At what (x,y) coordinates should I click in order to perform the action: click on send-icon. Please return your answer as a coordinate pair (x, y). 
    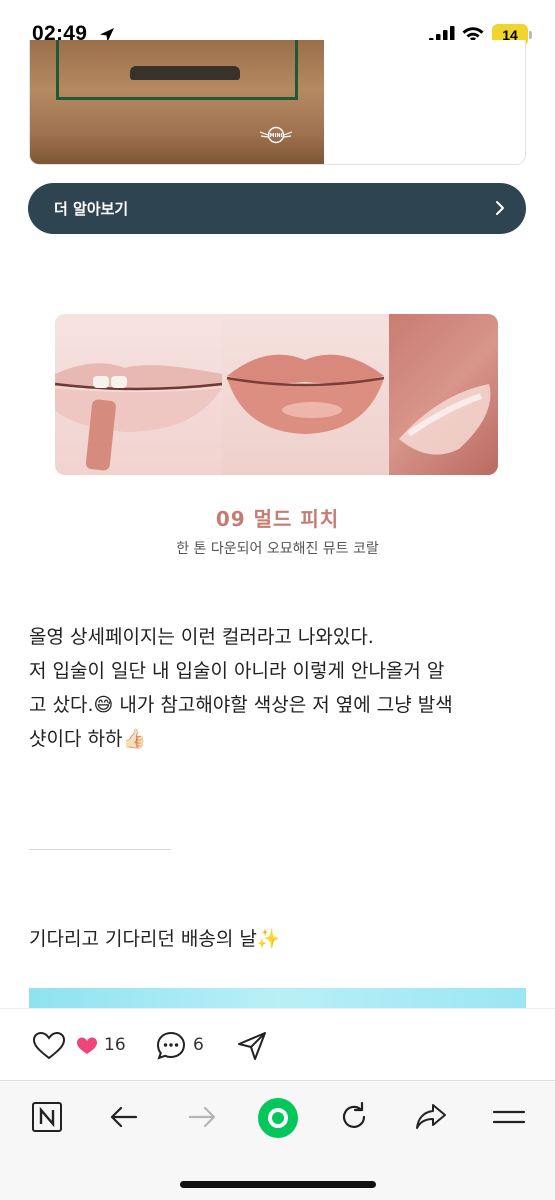
    Looking at the image, I should click on (252, 1046).